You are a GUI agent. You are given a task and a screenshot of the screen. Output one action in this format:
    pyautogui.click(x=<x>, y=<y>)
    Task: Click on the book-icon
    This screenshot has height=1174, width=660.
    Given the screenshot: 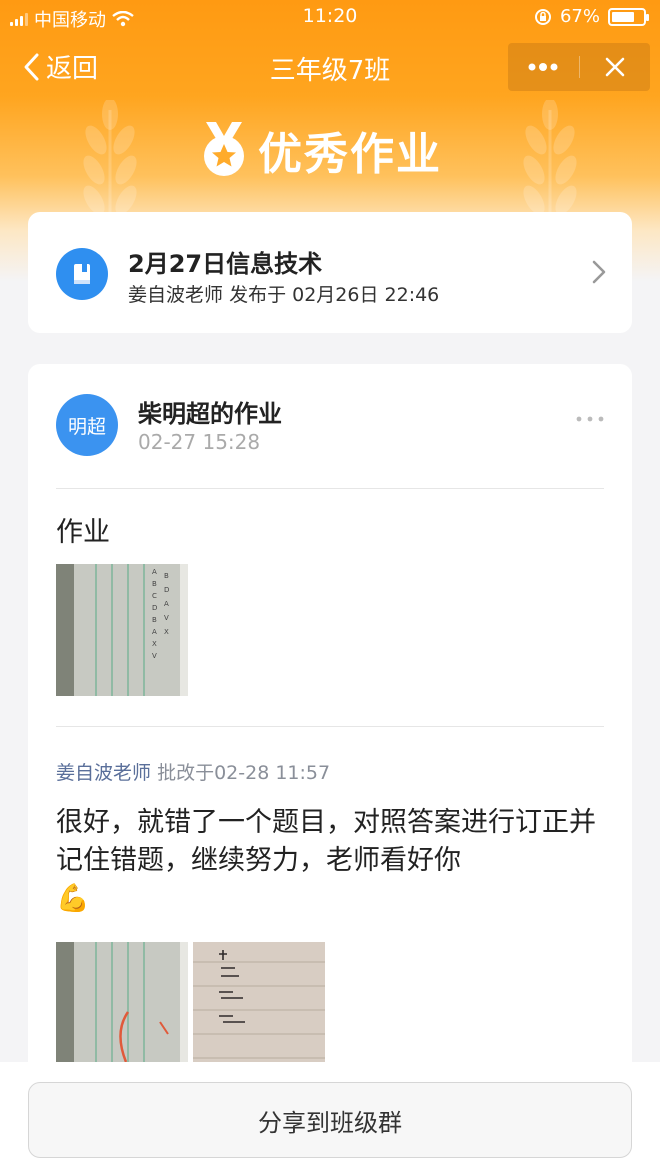 What is the action you would take?
    pyautogui.click(x=82, y=274)
    